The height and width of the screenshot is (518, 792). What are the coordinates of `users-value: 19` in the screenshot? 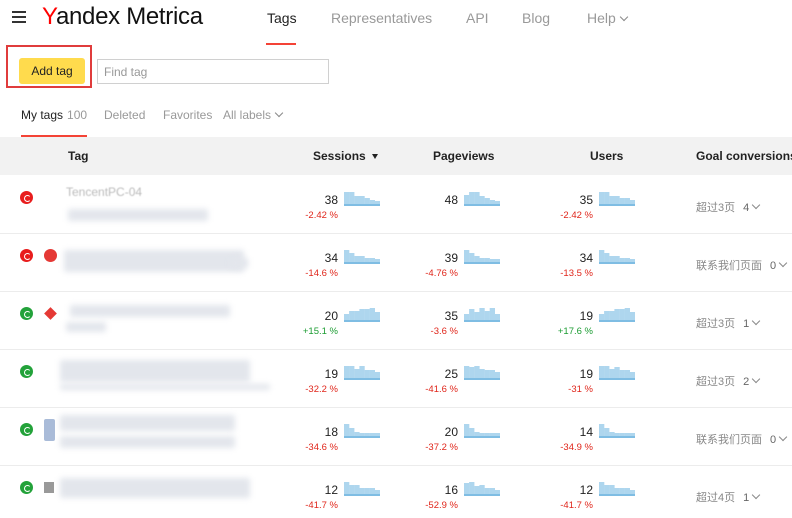 It's located at (586, 316).